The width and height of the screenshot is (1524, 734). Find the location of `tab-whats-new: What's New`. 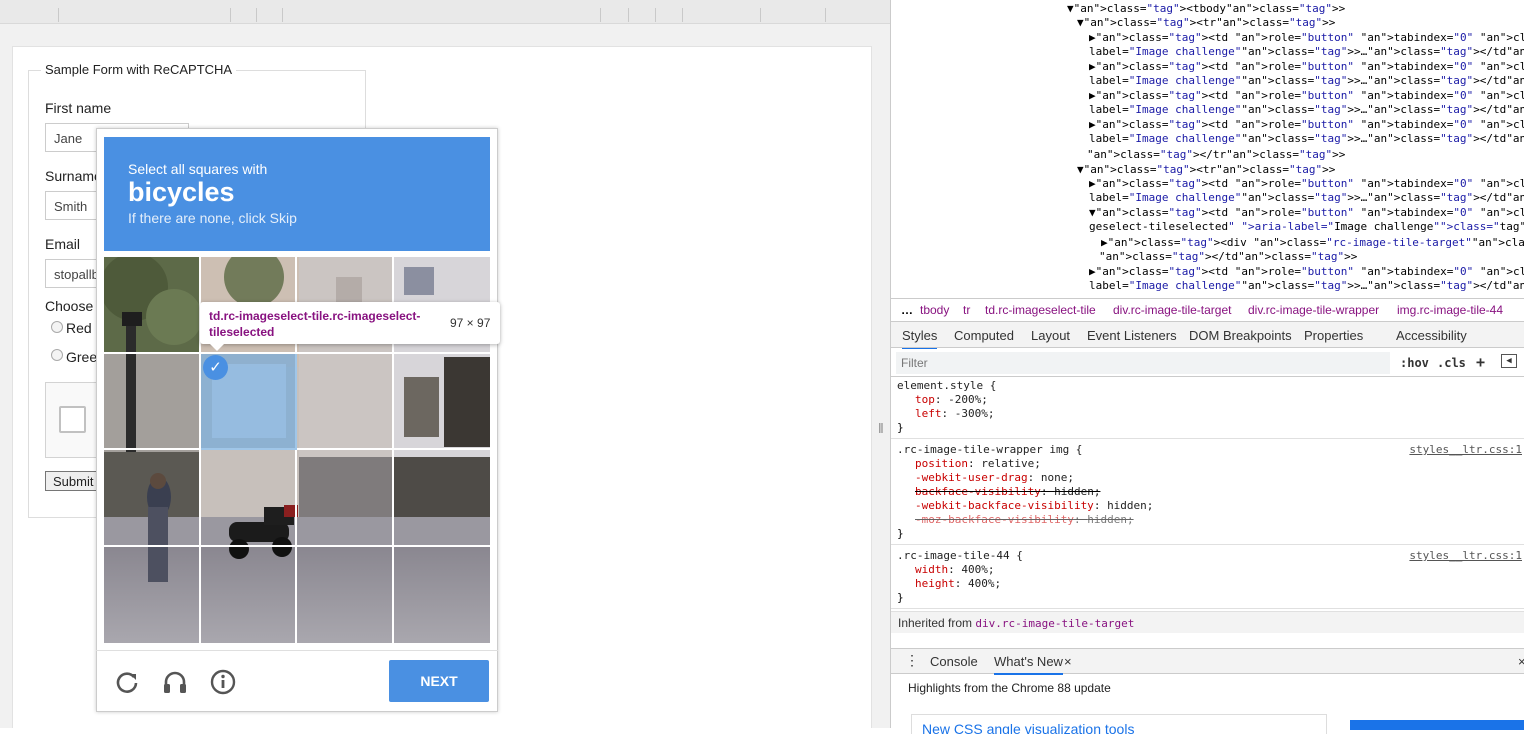

tab-whats-new: What's New is located at coordinates (1028, 664).